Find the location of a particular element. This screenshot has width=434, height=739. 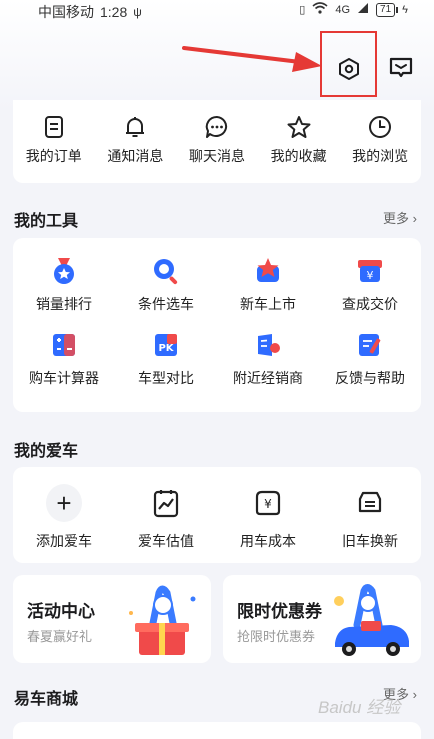

quick-item-label: 我的订单 is located at coordinates (53, 156).